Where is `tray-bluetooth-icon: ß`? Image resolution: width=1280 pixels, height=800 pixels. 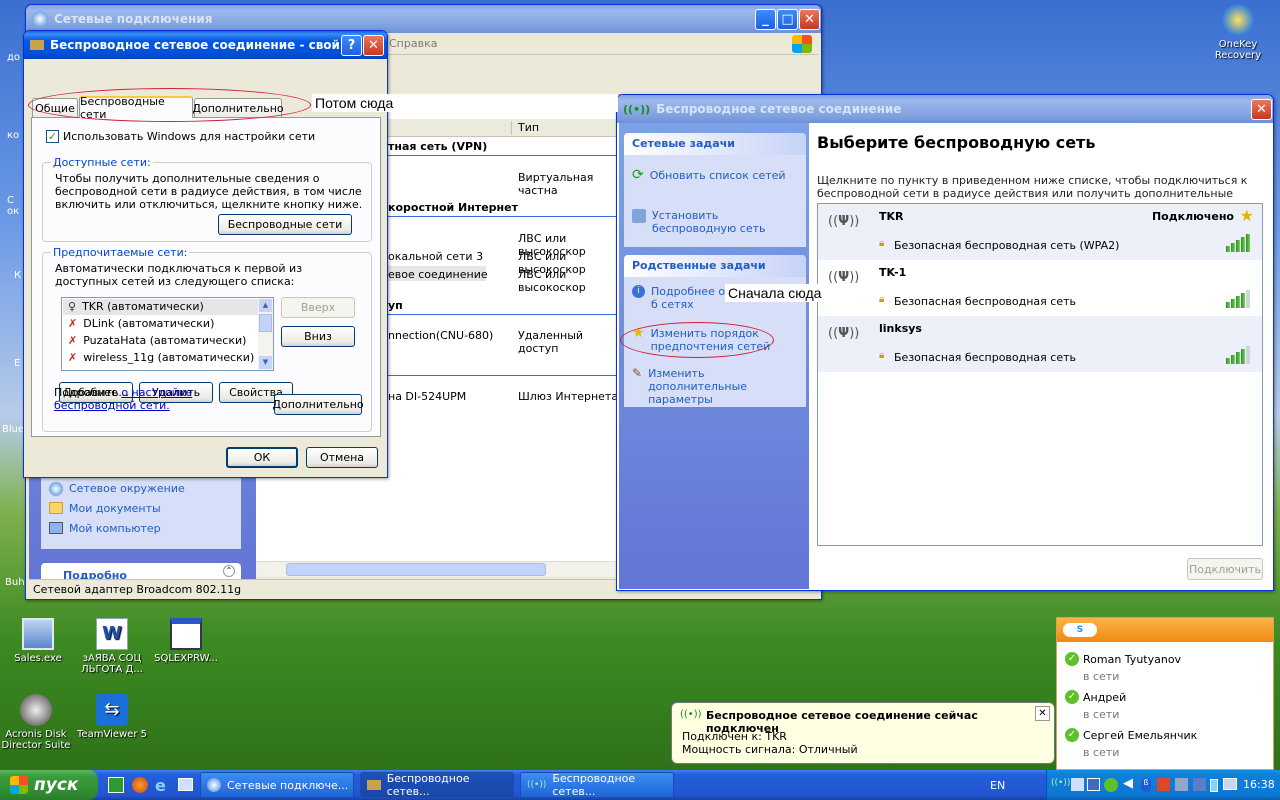
tray-bluetooth-icon: ß is located at coordinates (1146, 785).